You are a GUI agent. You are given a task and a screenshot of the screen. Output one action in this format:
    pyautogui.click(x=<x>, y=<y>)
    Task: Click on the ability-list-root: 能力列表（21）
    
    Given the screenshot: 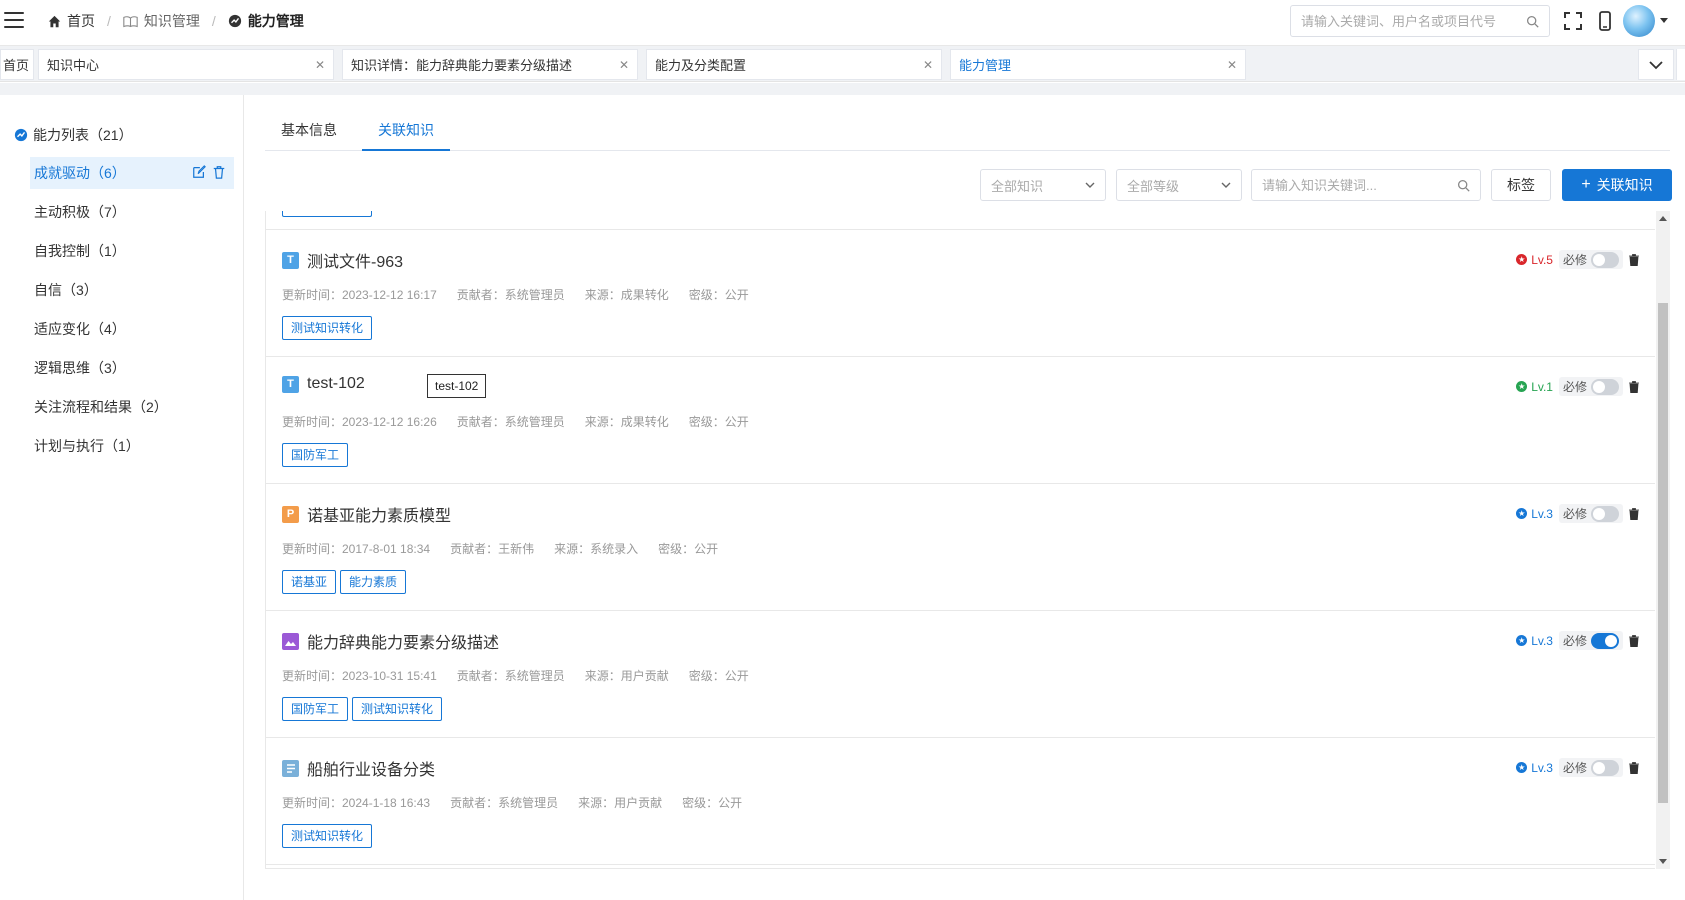 What is the action you would take?
    pyautogui.click(x=73, y=135)
    